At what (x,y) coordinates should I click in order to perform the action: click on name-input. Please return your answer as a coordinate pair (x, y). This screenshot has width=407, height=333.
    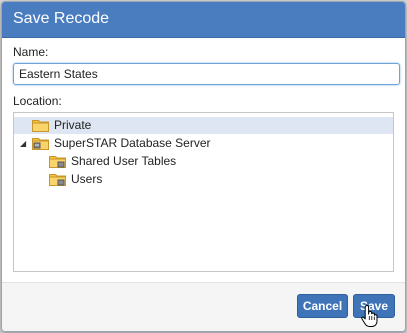
    Looking at the image, I should click on (206, 74).